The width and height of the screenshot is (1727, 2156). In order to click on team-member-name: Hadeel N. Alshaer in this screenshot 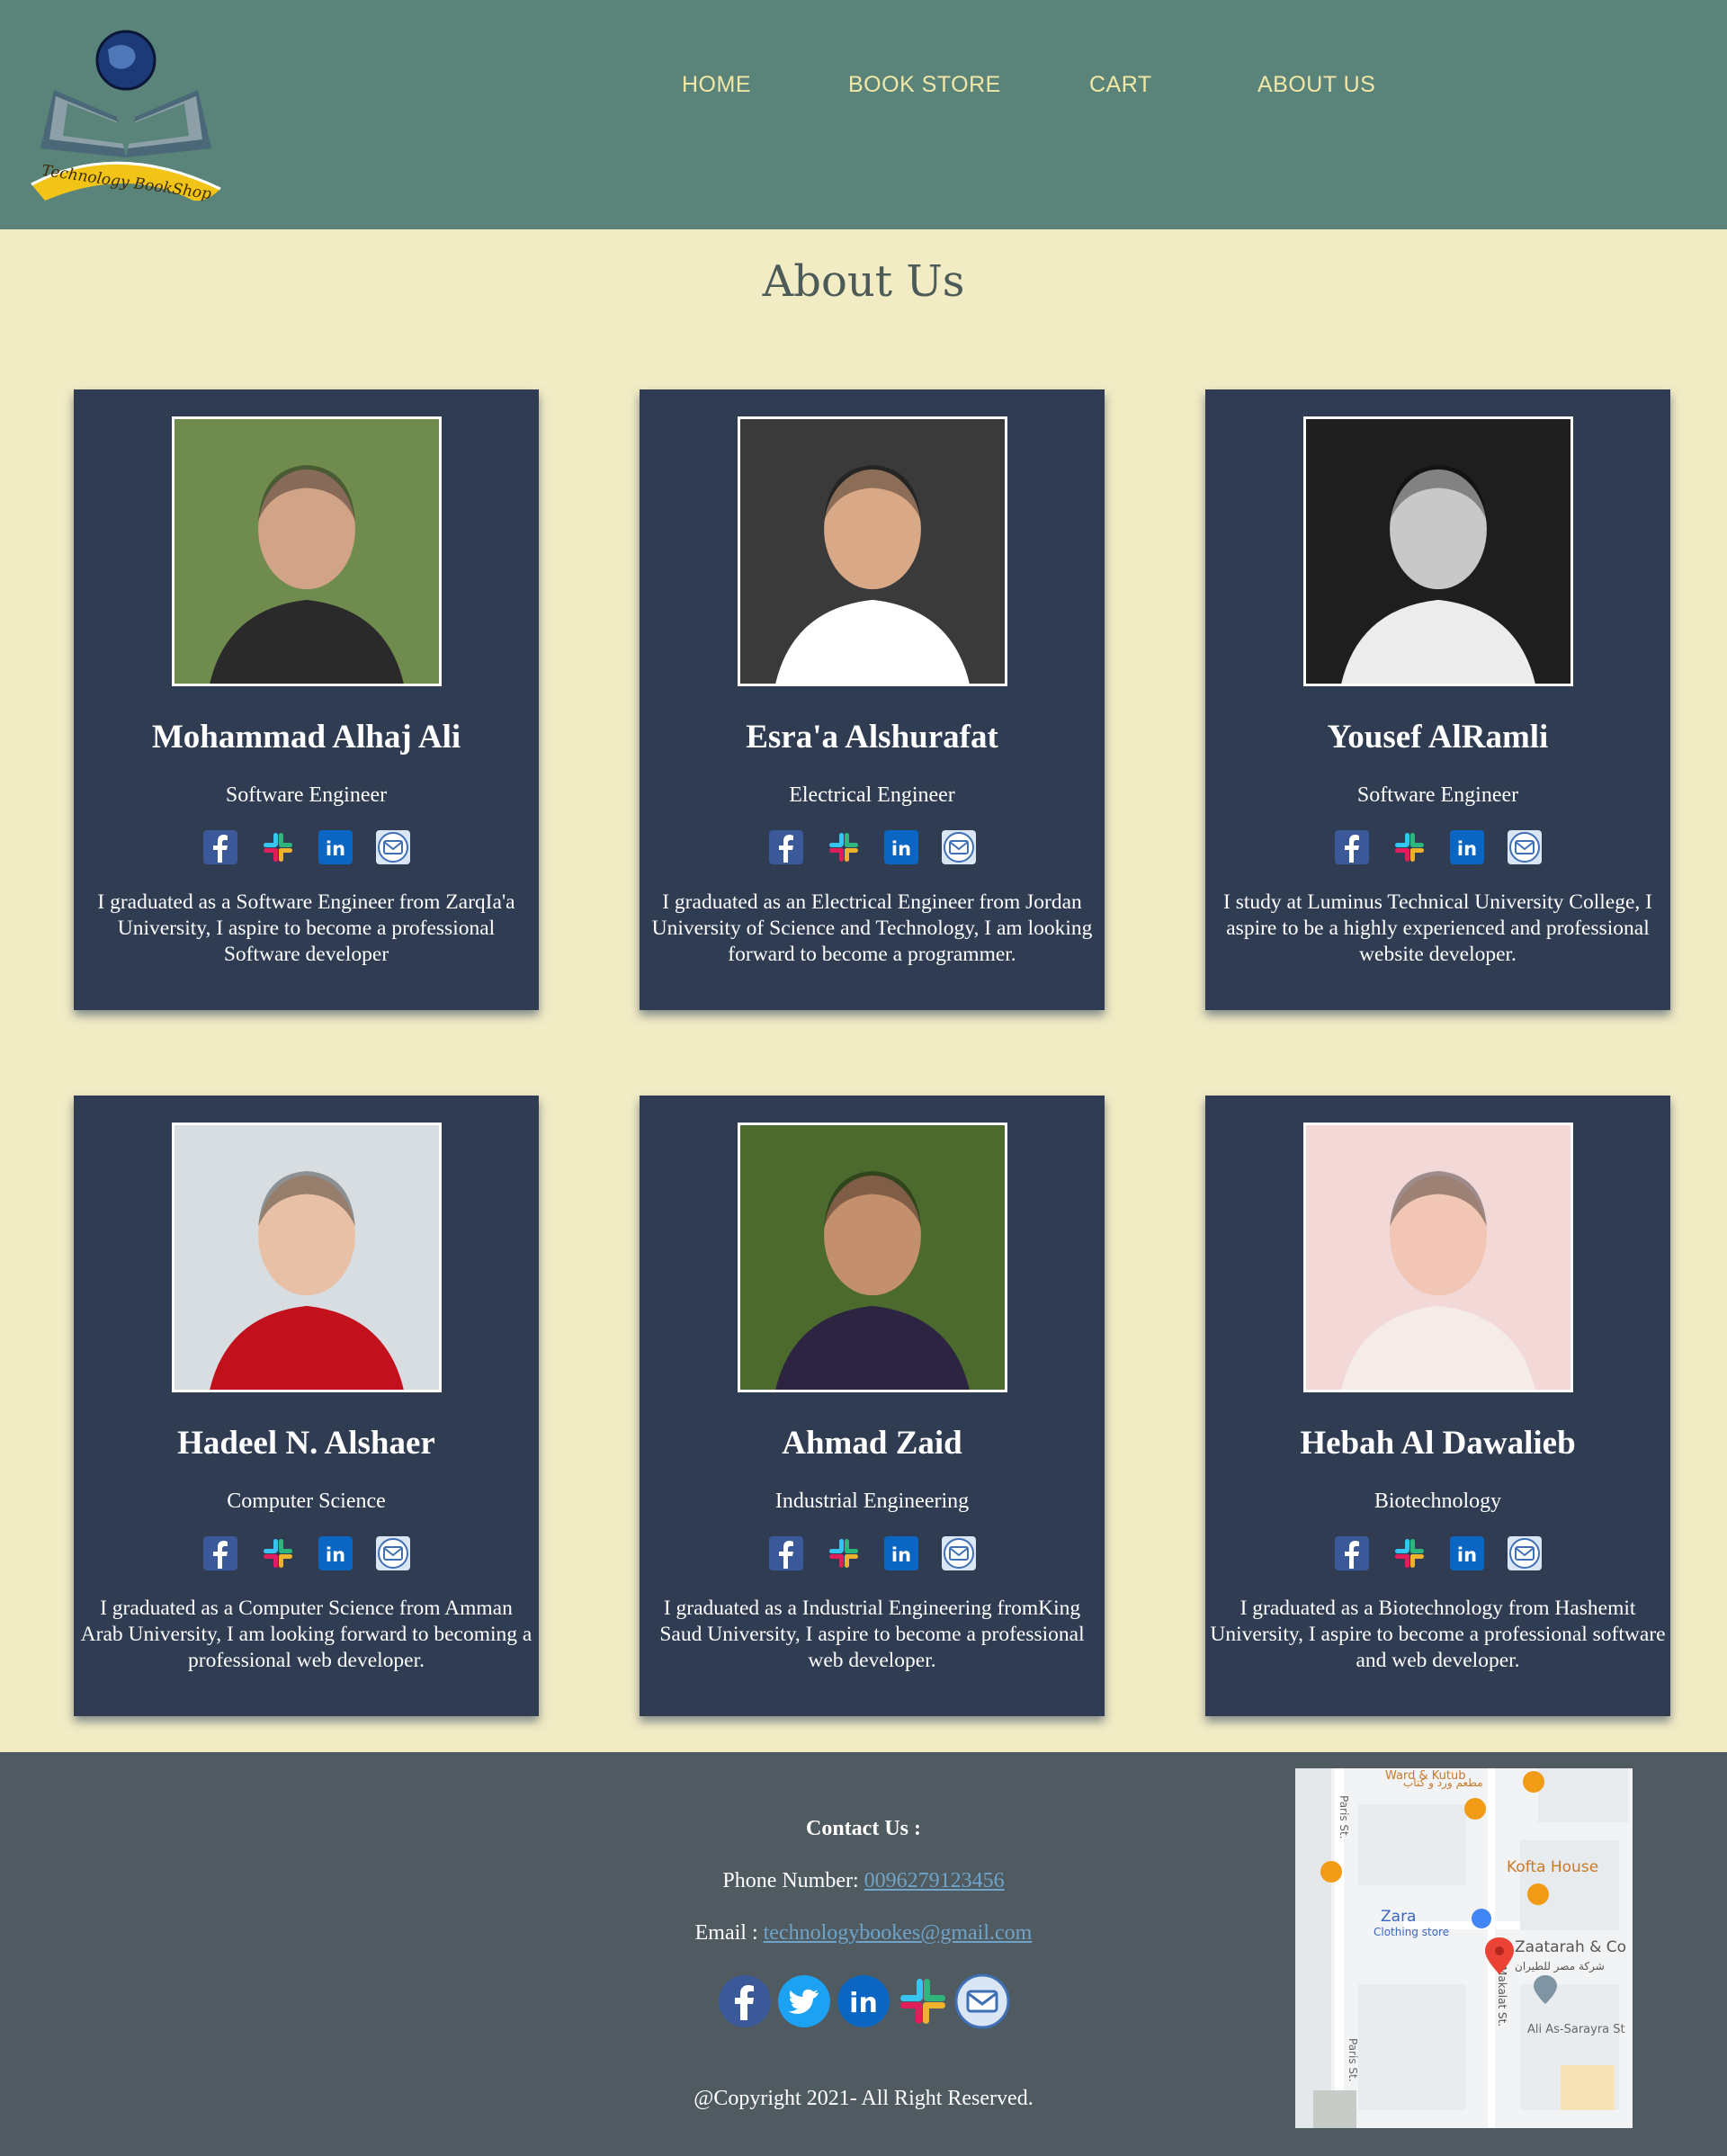, I will do `click(306, 1443)`.